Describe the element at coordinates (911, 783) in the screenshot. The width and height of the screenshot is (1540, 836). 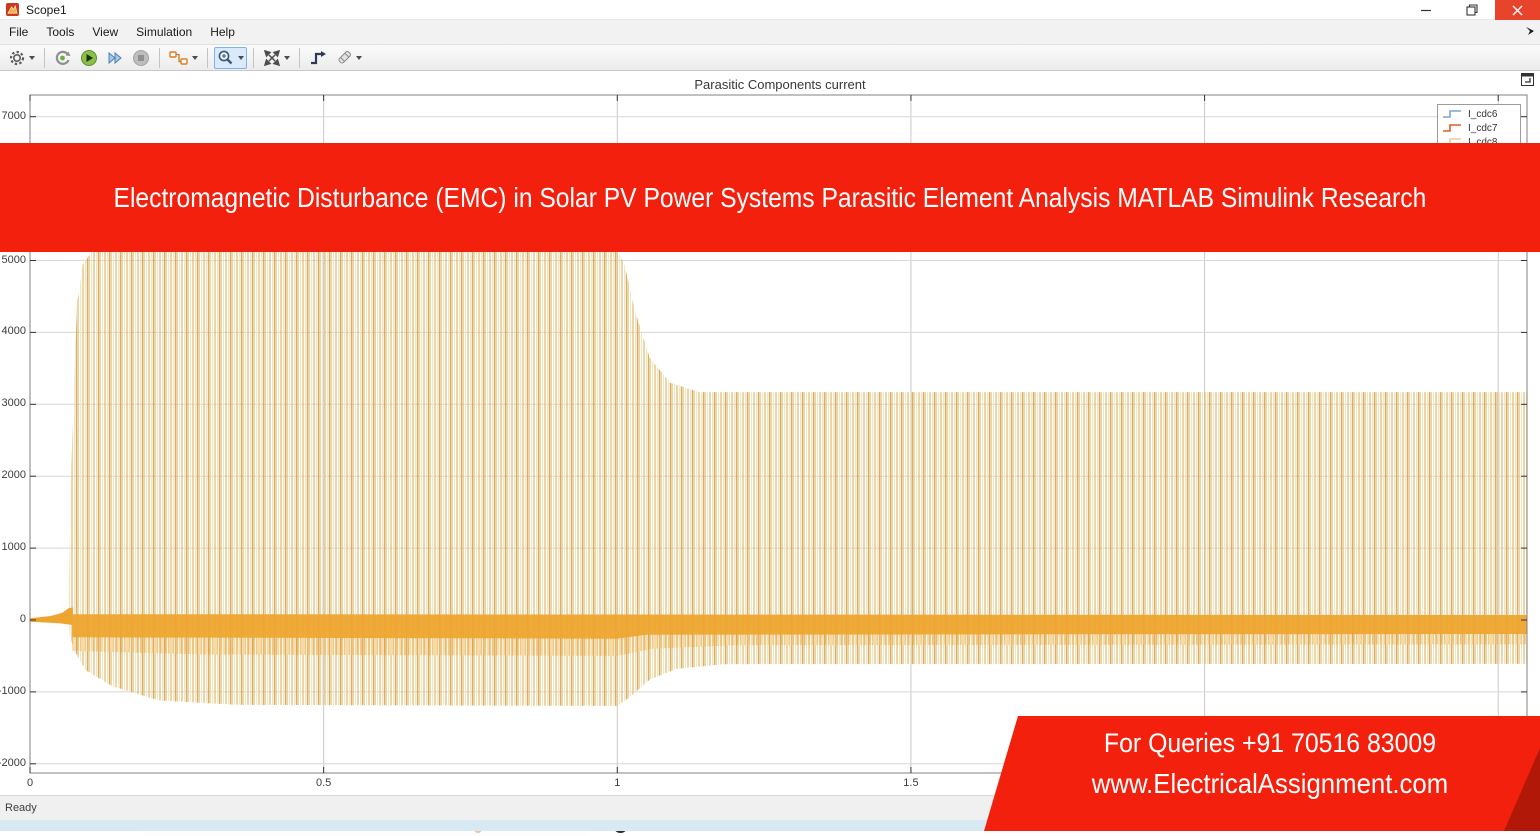
I see `x-tick-label: 1.5` at that location.